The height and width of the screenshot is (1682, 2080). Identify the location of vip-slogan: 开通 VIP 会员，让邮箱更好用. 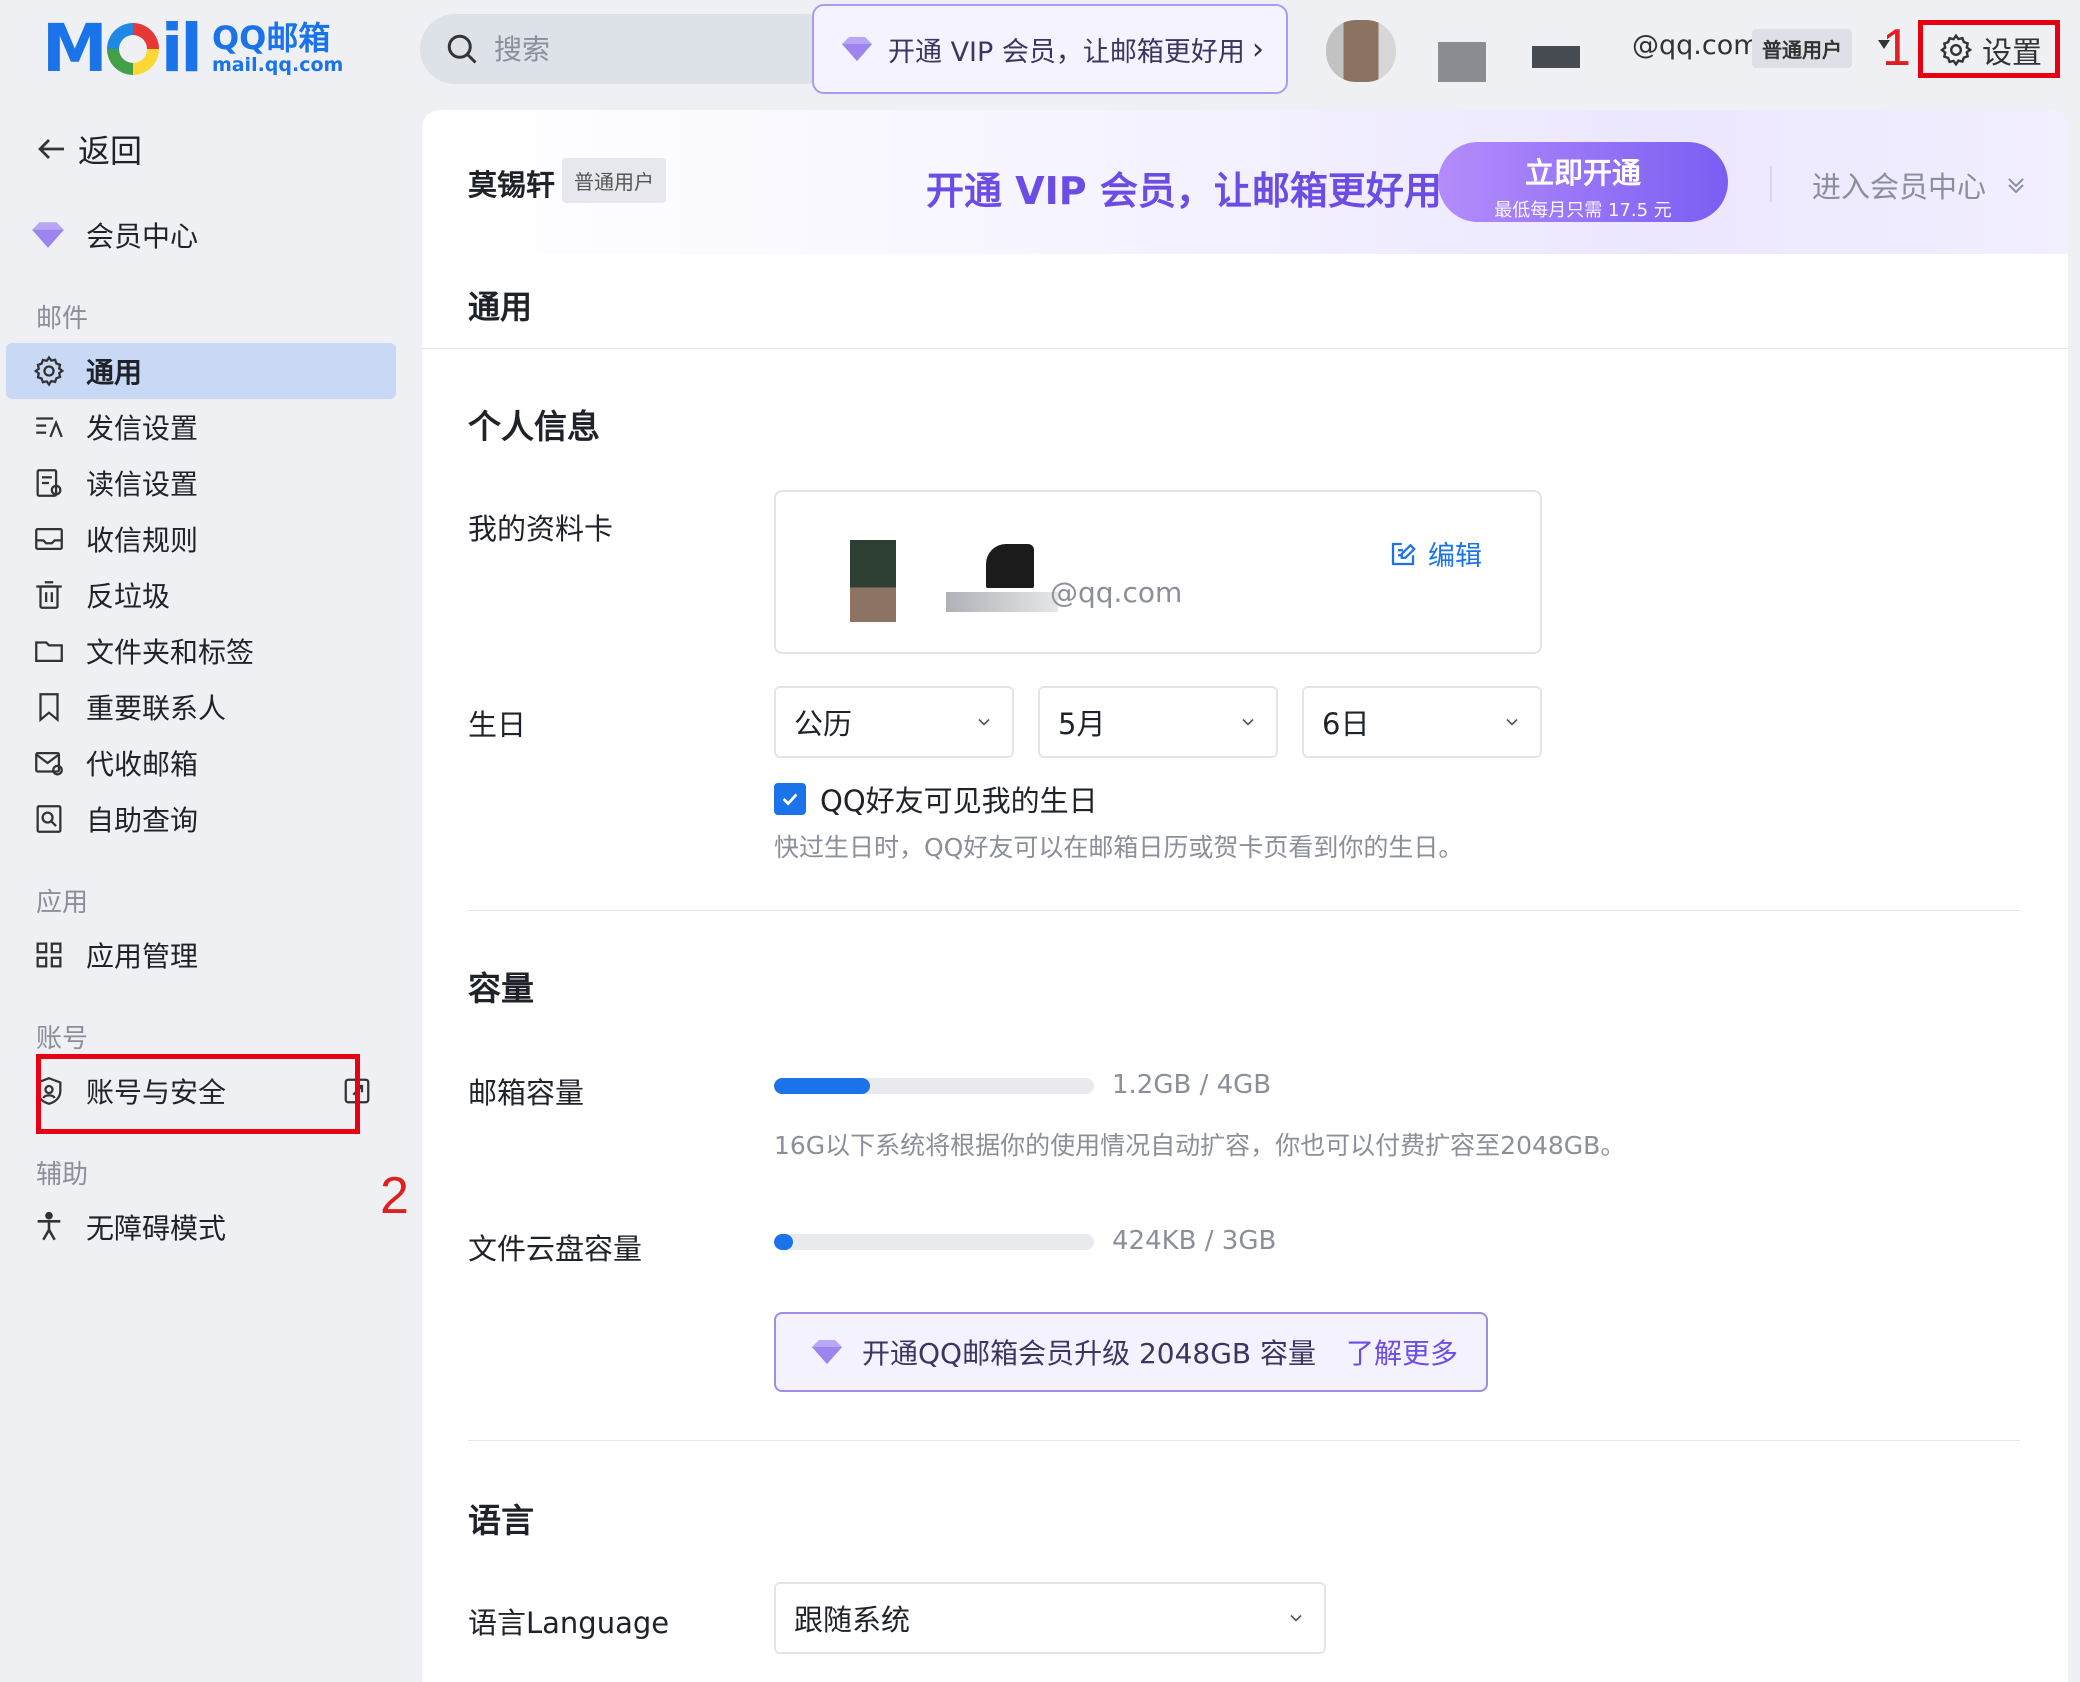
(1184, 191).